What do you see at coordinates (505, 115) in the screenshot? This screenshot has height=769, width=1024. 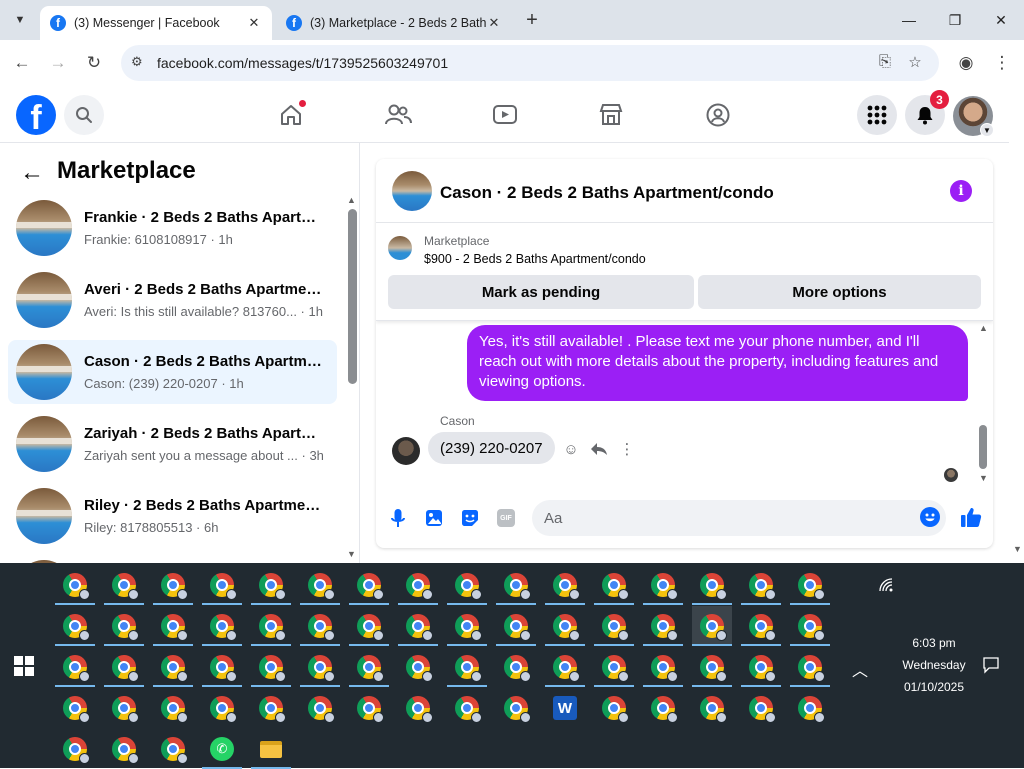 I see `video-icon` at bounding box center [505, 115].